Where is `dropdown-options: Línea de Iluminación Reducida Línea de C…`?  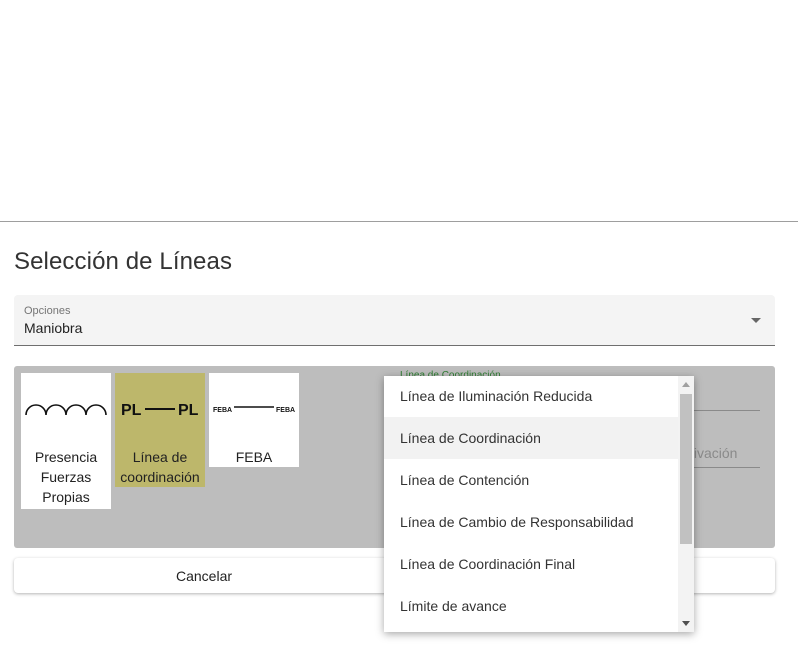
dropdown-options: Línea de Iluminación Reducida Línea de C… is located at coordinates (539, 501).